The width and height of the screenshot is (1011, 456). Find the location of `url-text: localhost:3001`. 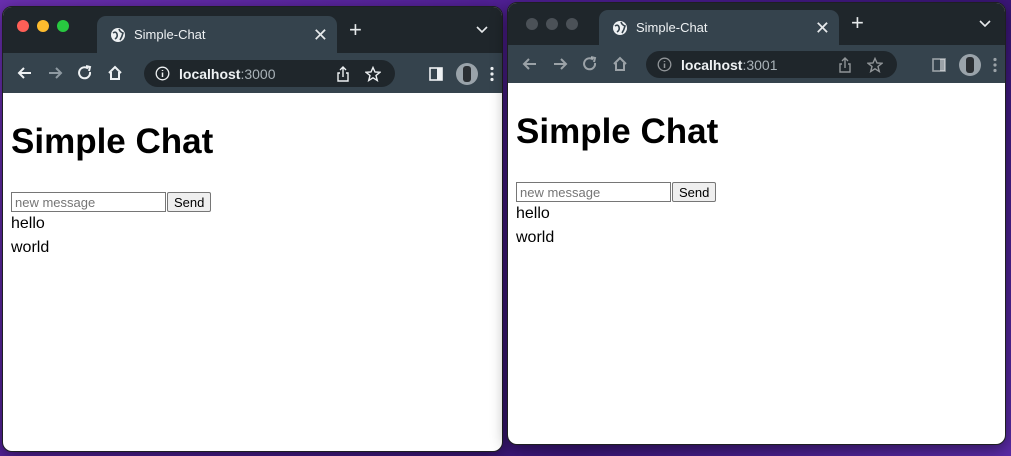

url-text: localhost:3001 is located at coordinates (759, 65).